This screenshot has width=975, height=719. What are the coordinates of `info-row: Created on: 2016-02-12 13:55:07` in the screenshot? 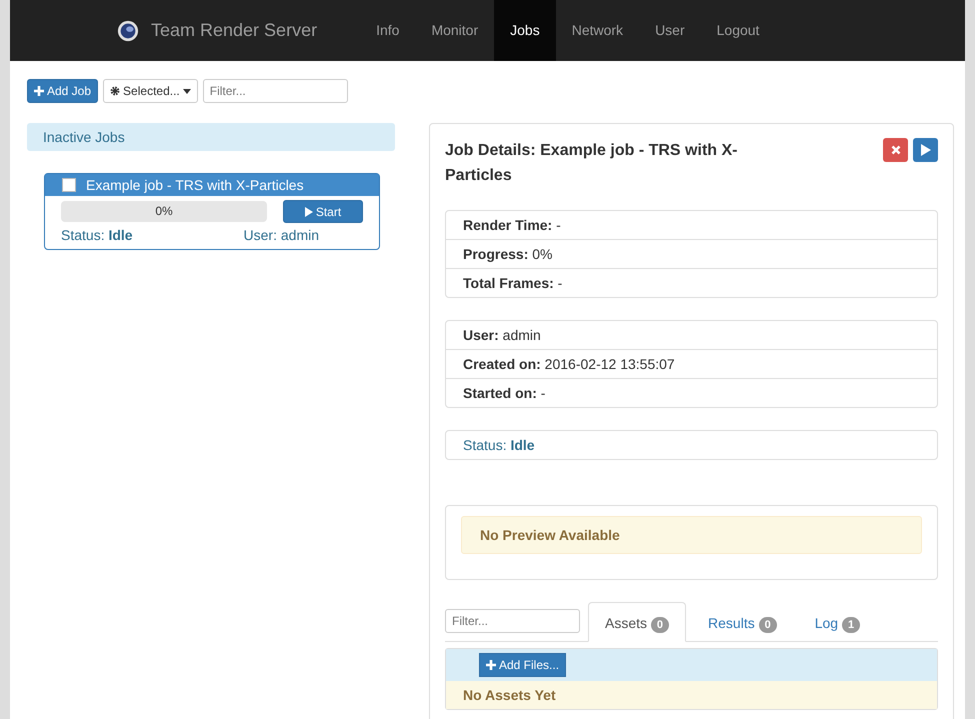 It's located at (691, 363).